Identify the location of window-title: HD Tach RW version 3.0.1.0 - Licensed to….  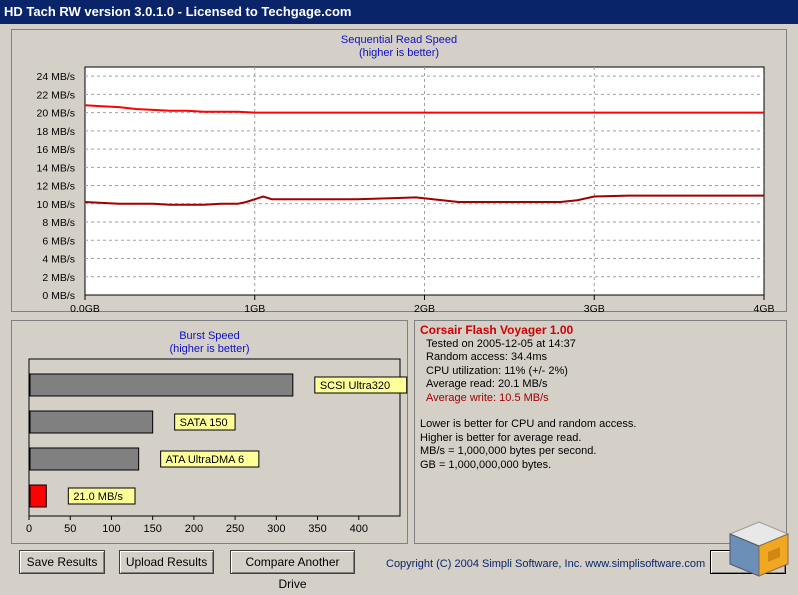
(399, 12).